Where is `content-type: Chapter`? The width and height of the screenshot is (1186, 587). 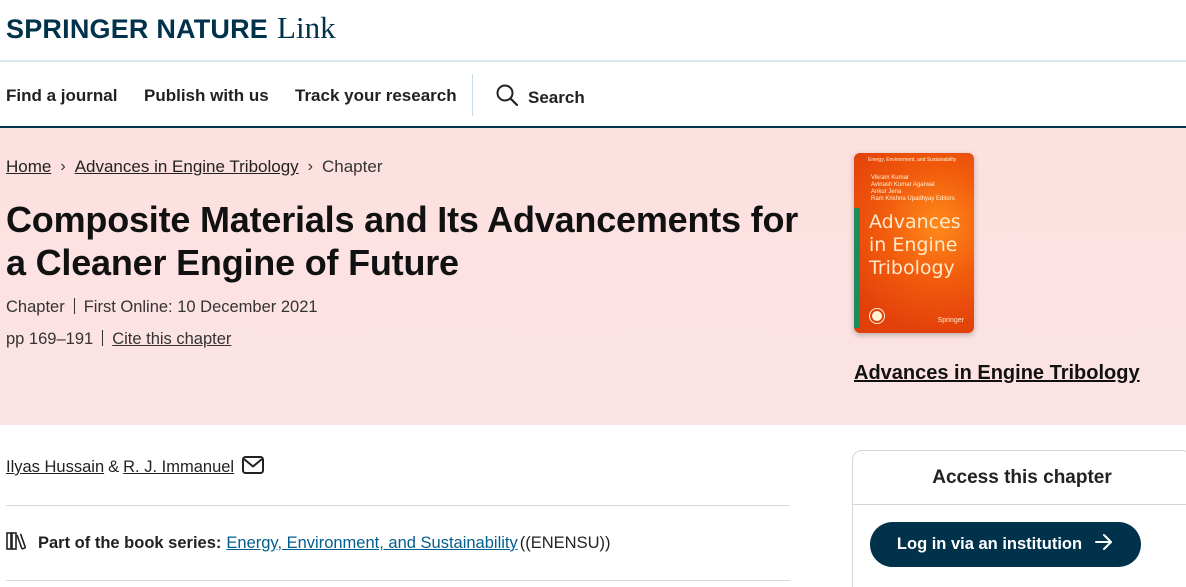
content-type: Chapter is located at coordinates (35, 307).